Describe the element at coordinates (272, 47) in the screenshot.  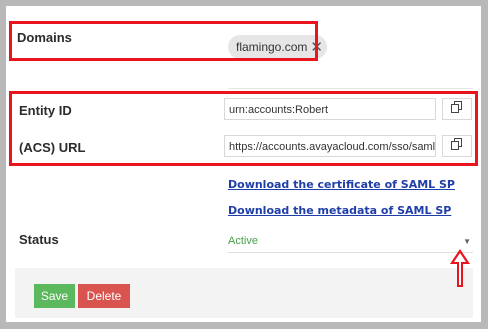
I see `domain-chip-text: flamingo.com` at that location.